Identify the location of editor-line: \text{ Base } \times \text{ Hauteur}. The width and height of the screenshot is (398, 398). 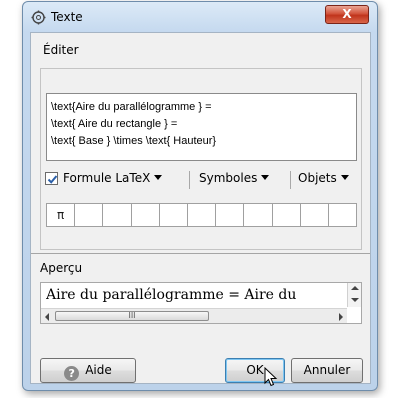
(134, 141).